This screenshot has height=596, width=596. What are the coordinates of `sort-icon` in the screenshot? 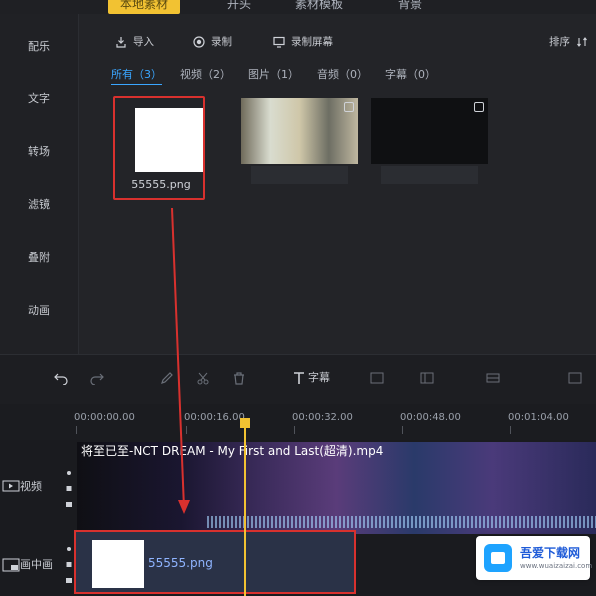 It's located at (582, 42).